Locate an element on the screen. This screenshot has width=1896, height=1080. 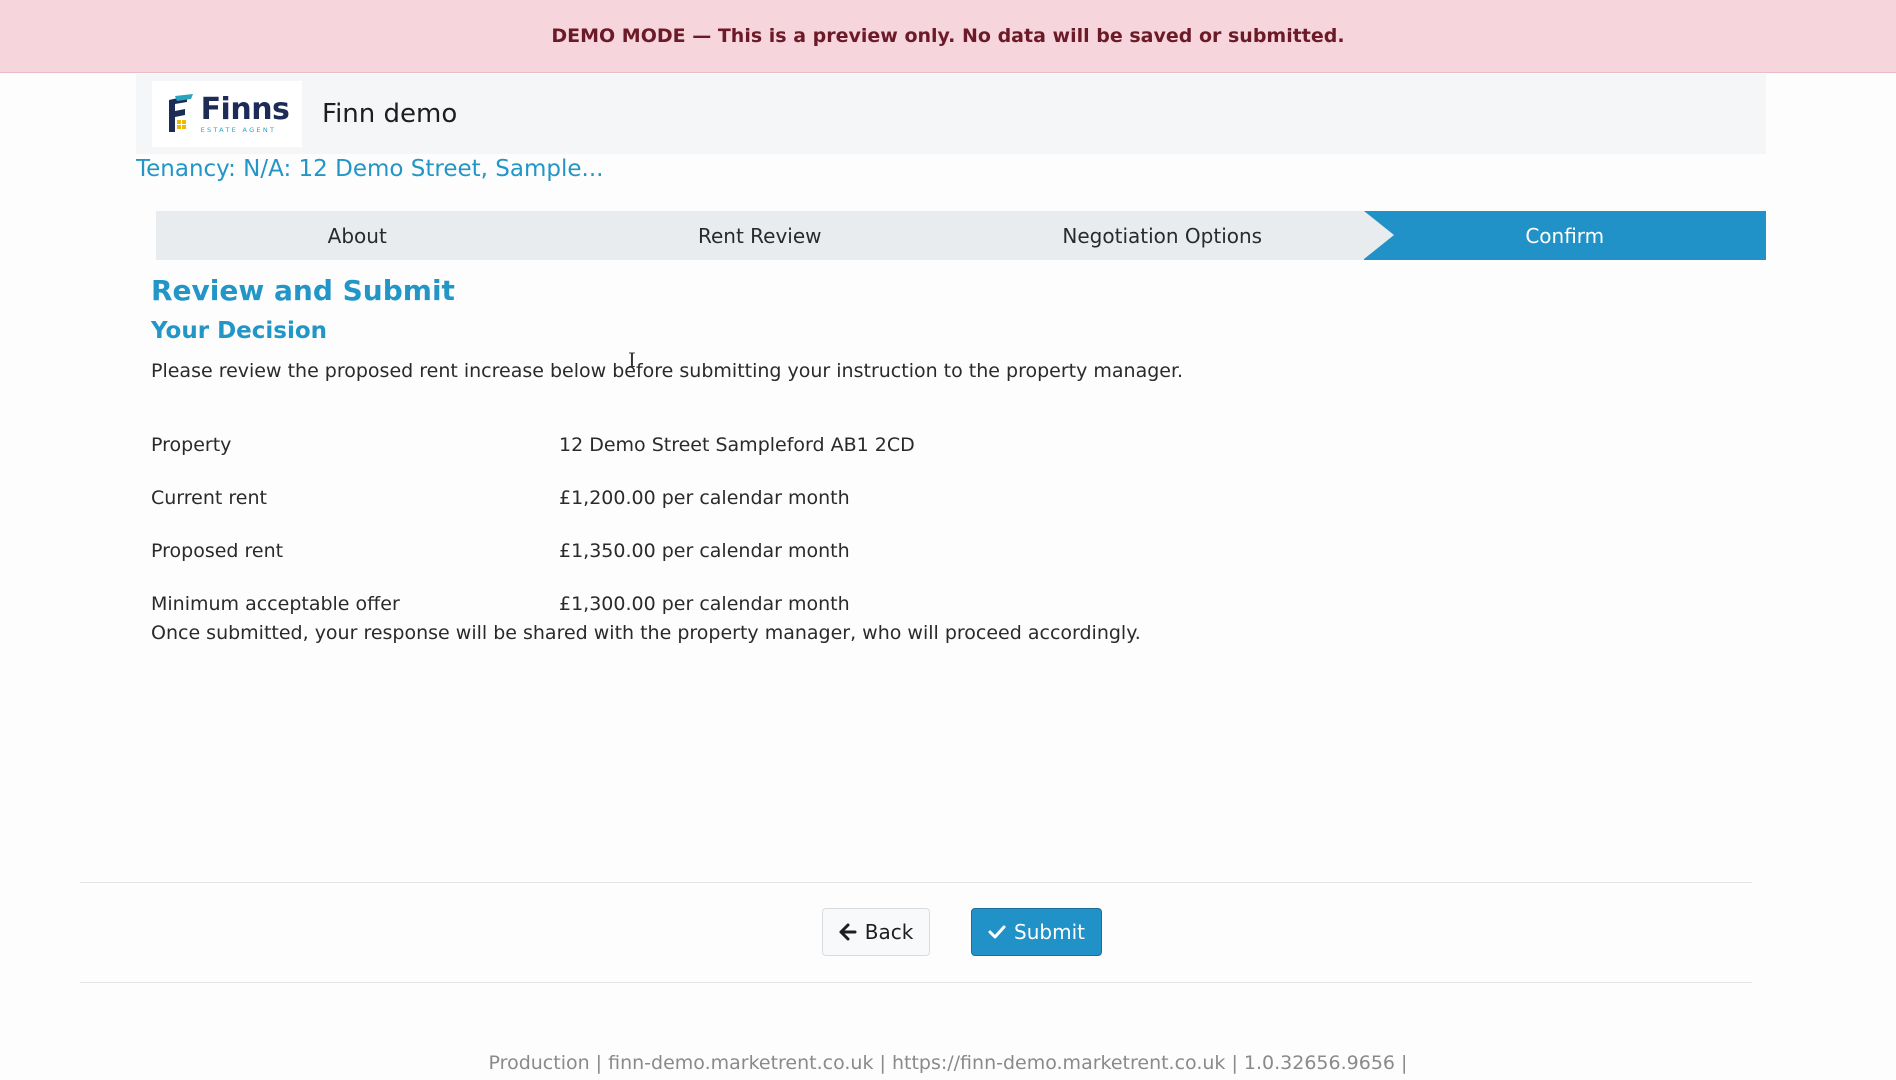
step-confirm: Confirm is located at coordinates (1564, 235).